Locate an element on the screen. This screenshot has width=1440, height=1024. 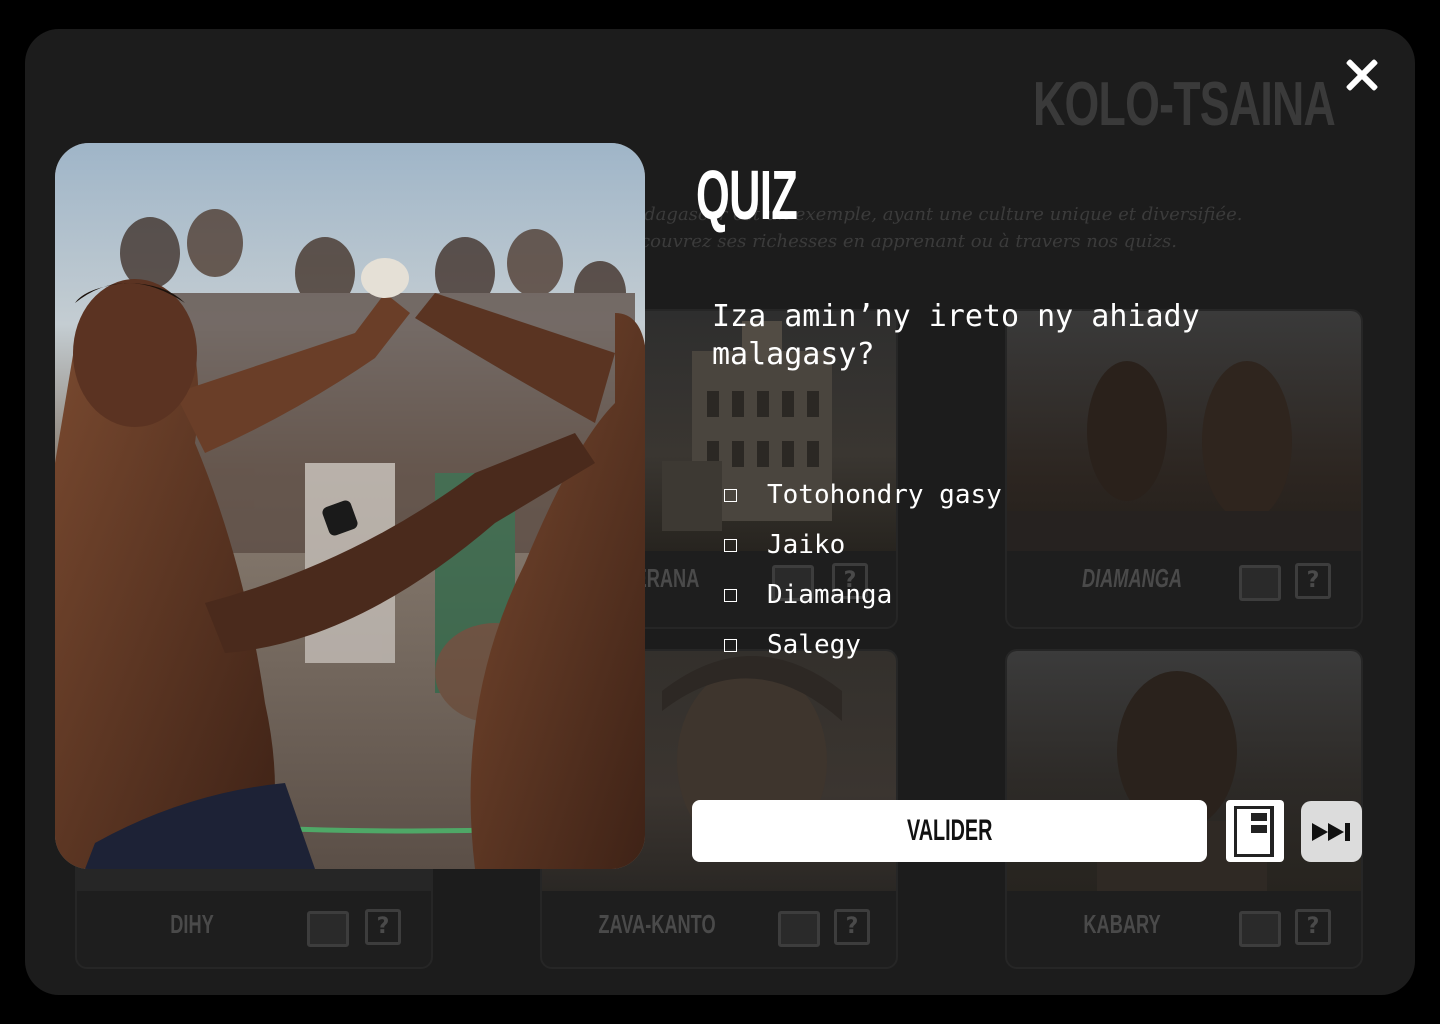
answer-option: Totohondry gasy is located at coordinates (863, 495).